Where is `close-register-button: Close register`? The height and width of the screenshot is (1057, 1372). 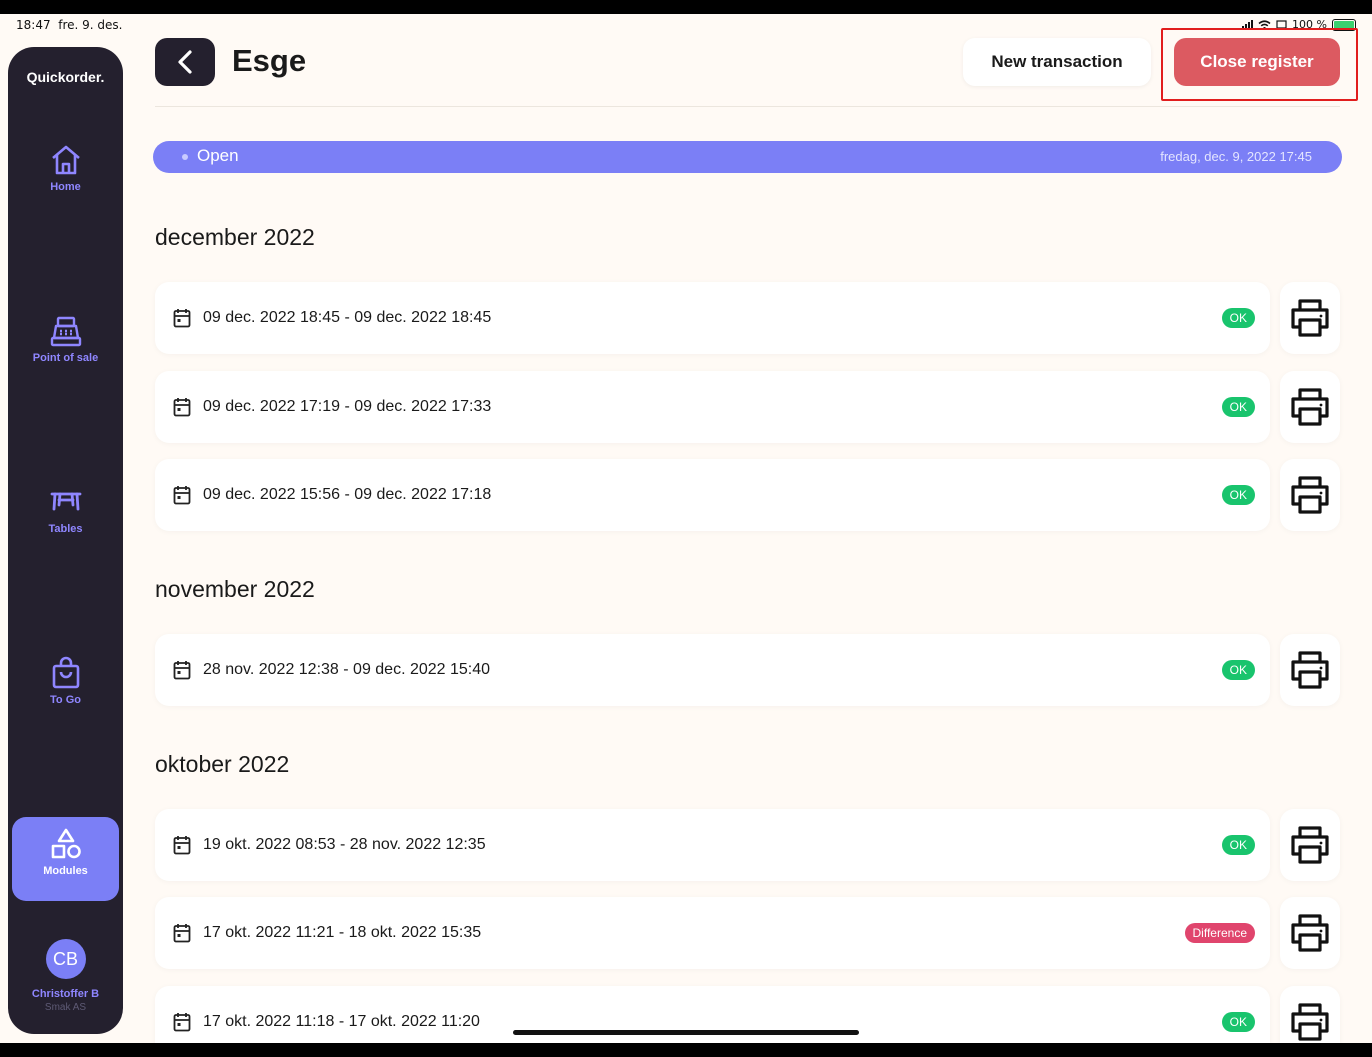 close-register-button: Close register is located at coordinates (1257, 62).